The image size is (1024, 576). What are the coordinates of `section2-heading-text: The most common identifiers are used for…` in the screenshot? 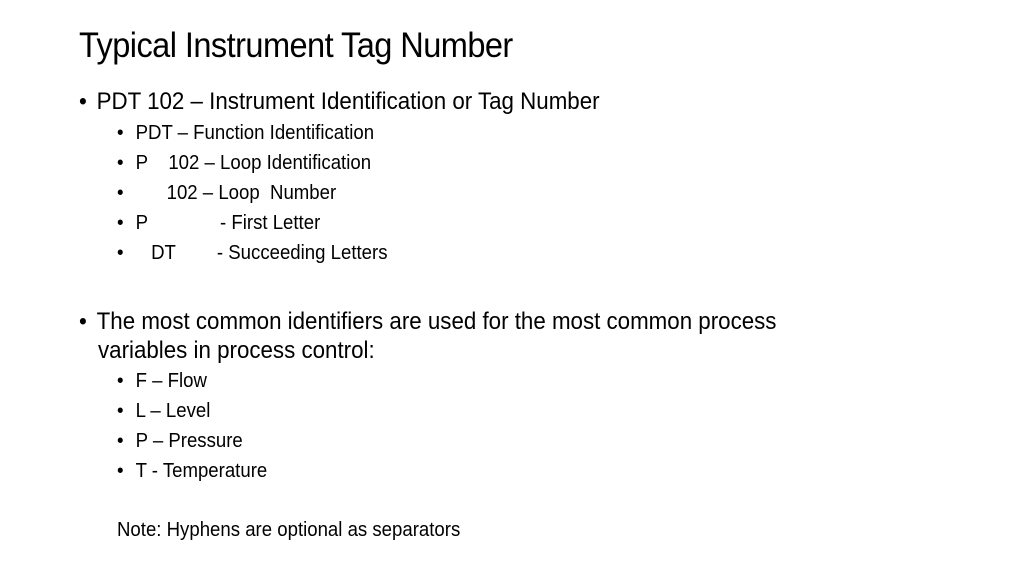 It's located at (436, 321).